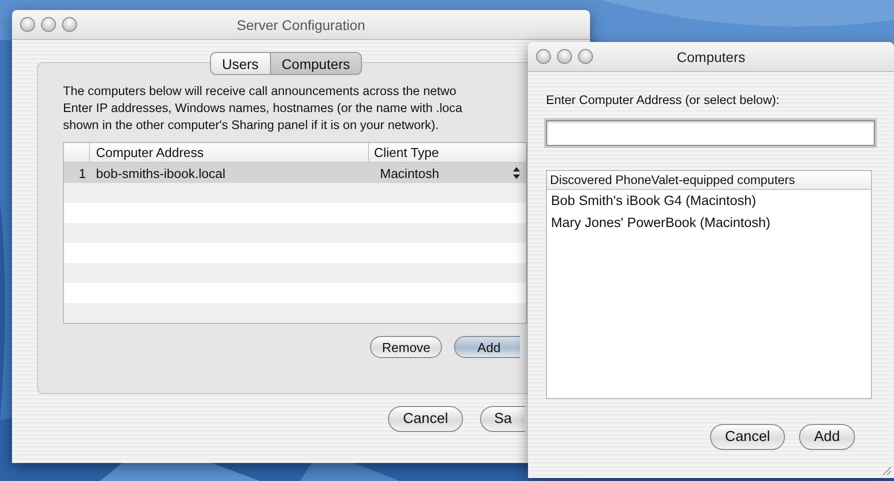 The width and height of the screenshot is (894, 481). Describe the element at coordinates (709, 180) in the screenshot. I see `column-header: Discovered PhoneValet-equipped computers` at that location.